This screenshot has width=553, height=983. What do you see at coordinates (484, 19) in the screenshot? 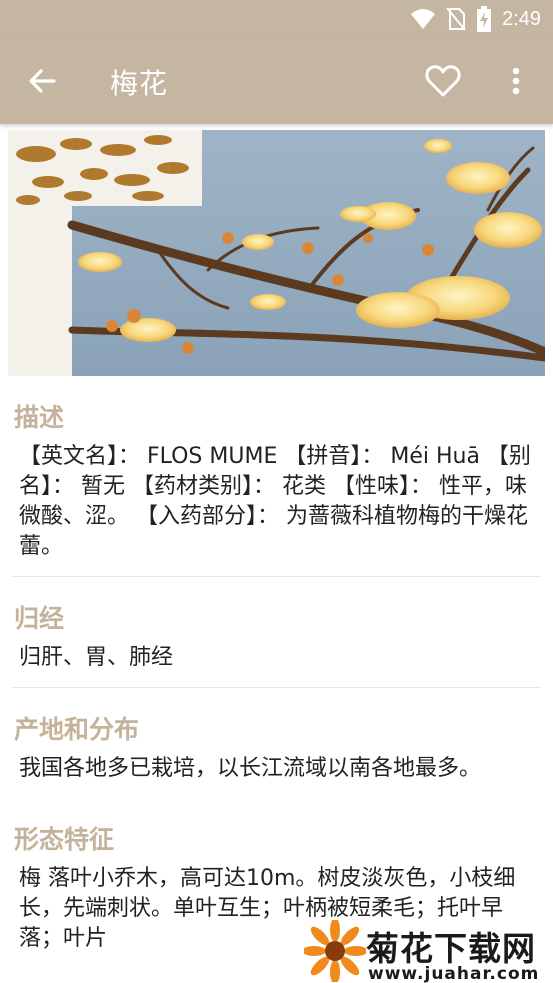
I see `battery-charging-icon` at bounding box center [484, 19].